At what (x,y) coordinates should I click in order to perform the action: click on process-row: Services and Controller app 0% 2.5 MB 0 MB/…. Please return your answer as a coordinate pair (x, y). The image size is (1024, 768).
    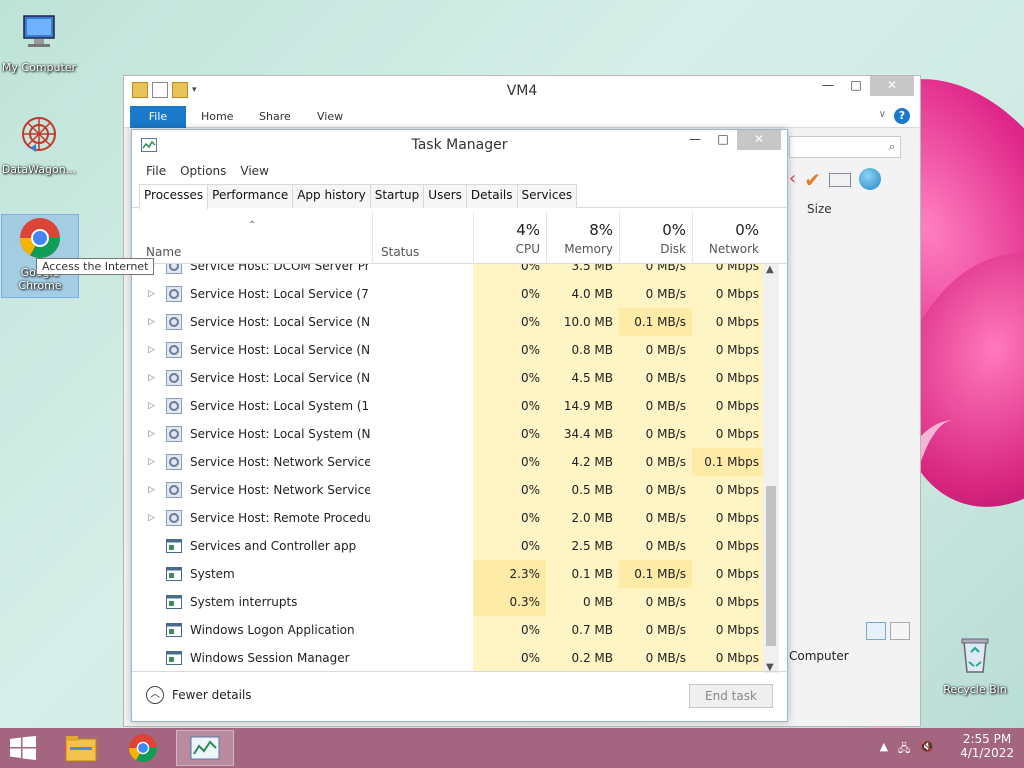
    Looking at the image, I should click on (448, 546).